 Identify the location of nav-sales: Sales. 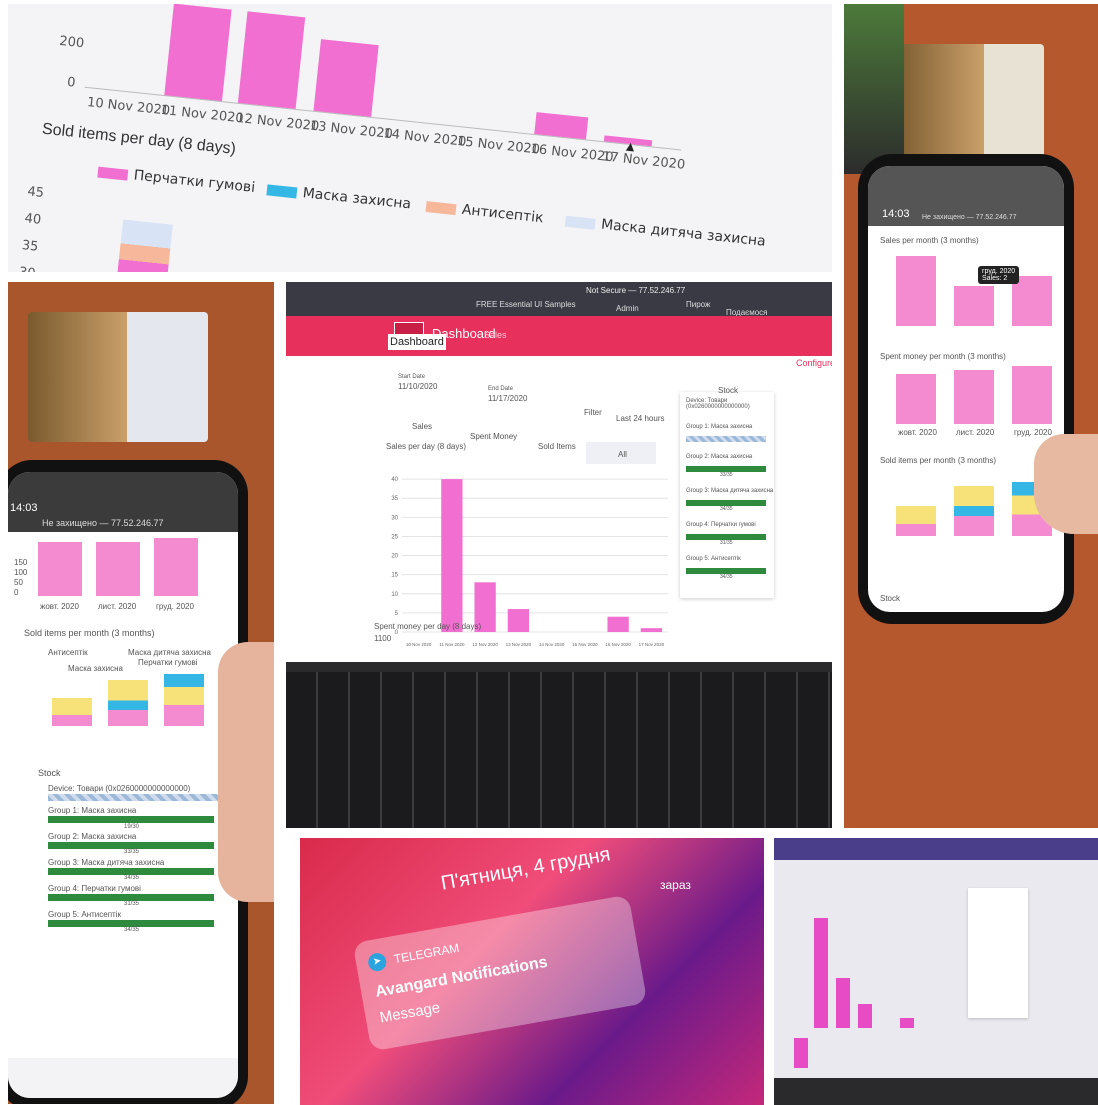
(495, 335).